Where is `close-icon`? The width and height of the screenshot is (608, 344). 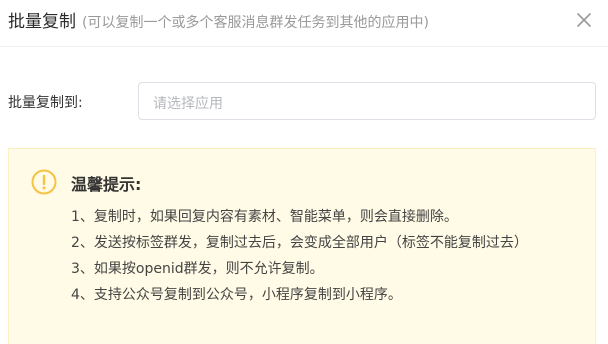
close-icon is located at coordinates (584, 20).